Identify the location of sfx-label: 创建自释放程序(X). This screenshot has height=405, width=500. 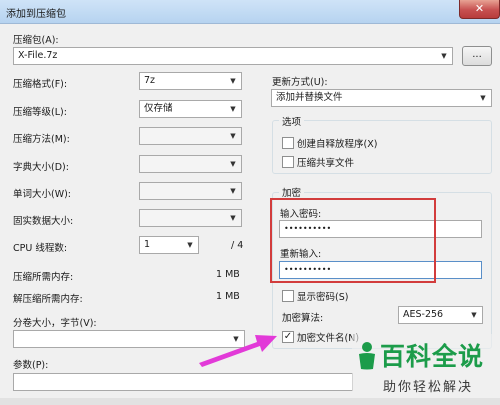
(337, 144).